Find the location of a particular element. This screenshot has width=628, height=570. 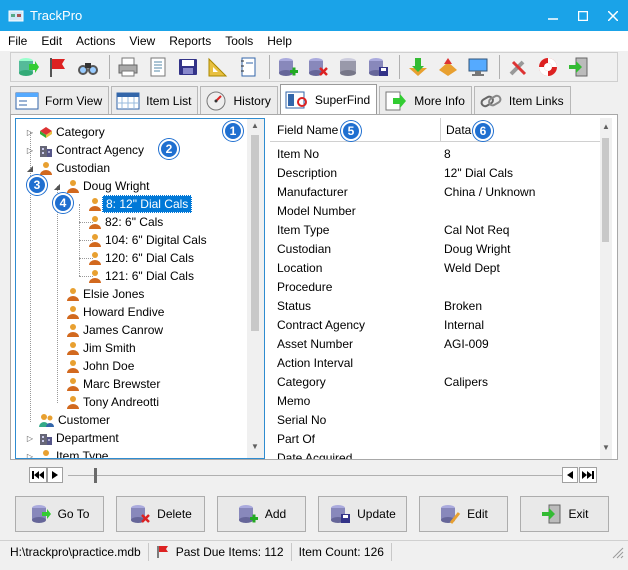

toolbar-save-button is located at coordinates (188, 67).